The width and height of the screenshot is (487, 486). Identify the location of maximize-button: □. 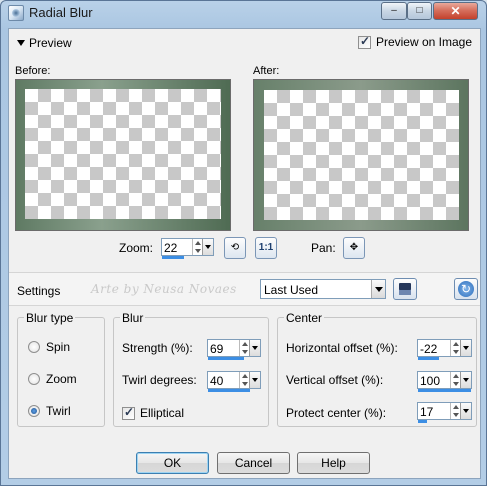
(419, 11).